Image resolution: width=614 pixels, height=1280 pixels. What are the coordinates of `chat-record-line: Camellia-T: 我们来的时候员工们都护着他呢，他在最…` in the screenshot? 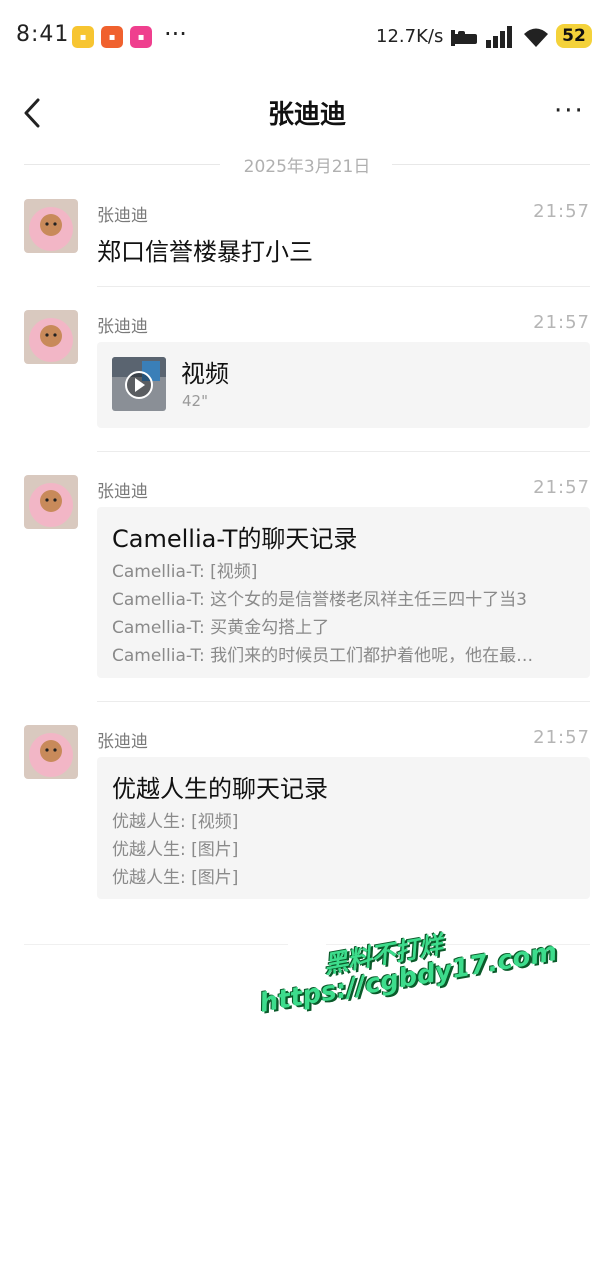 It's located at (323, 656).